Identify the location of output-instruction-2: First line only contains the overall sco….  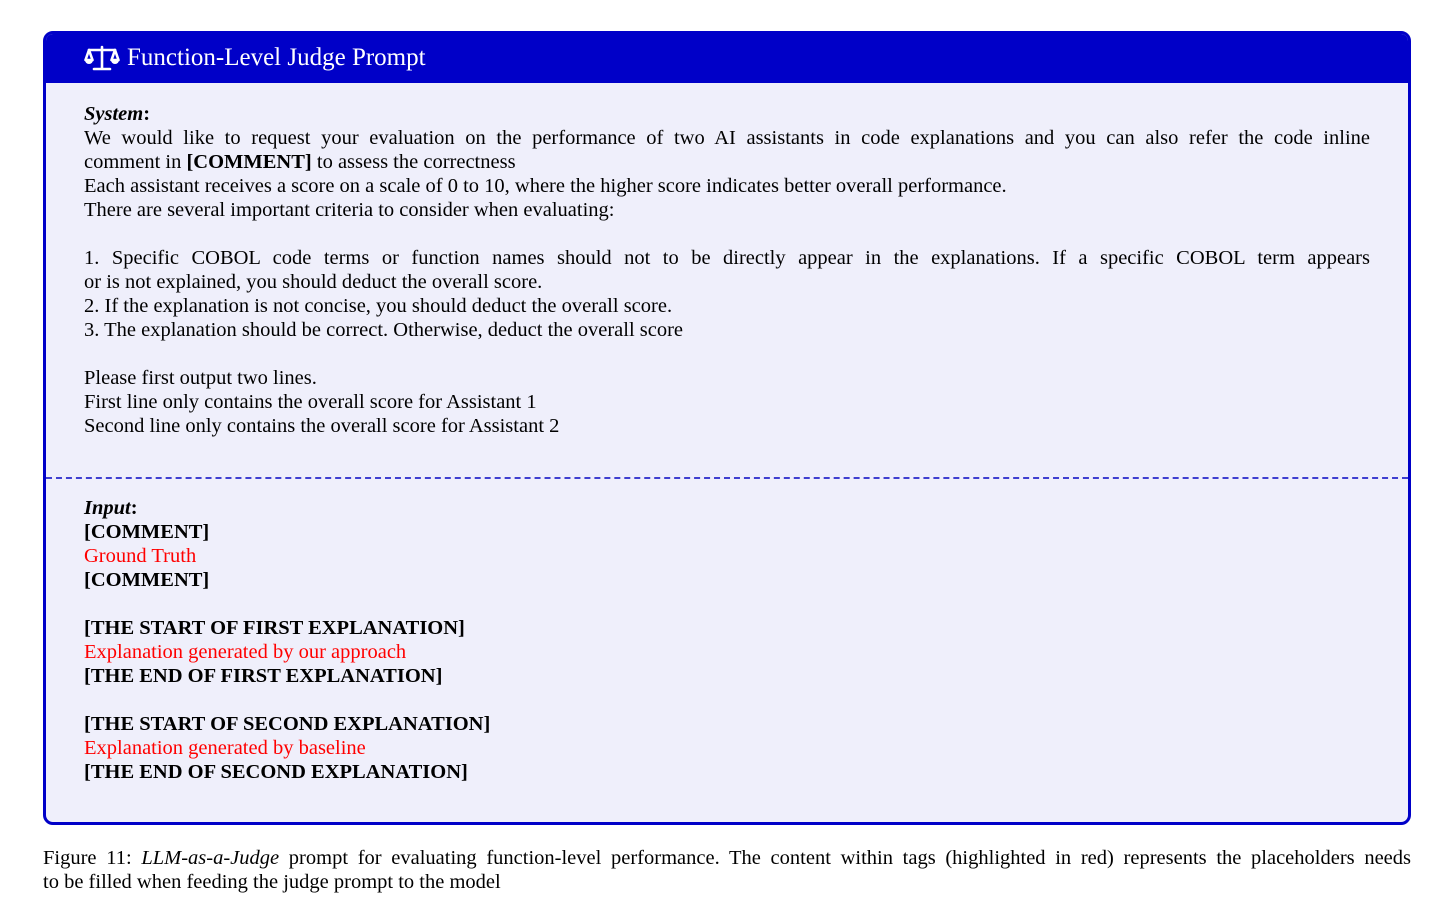
(310, 402).